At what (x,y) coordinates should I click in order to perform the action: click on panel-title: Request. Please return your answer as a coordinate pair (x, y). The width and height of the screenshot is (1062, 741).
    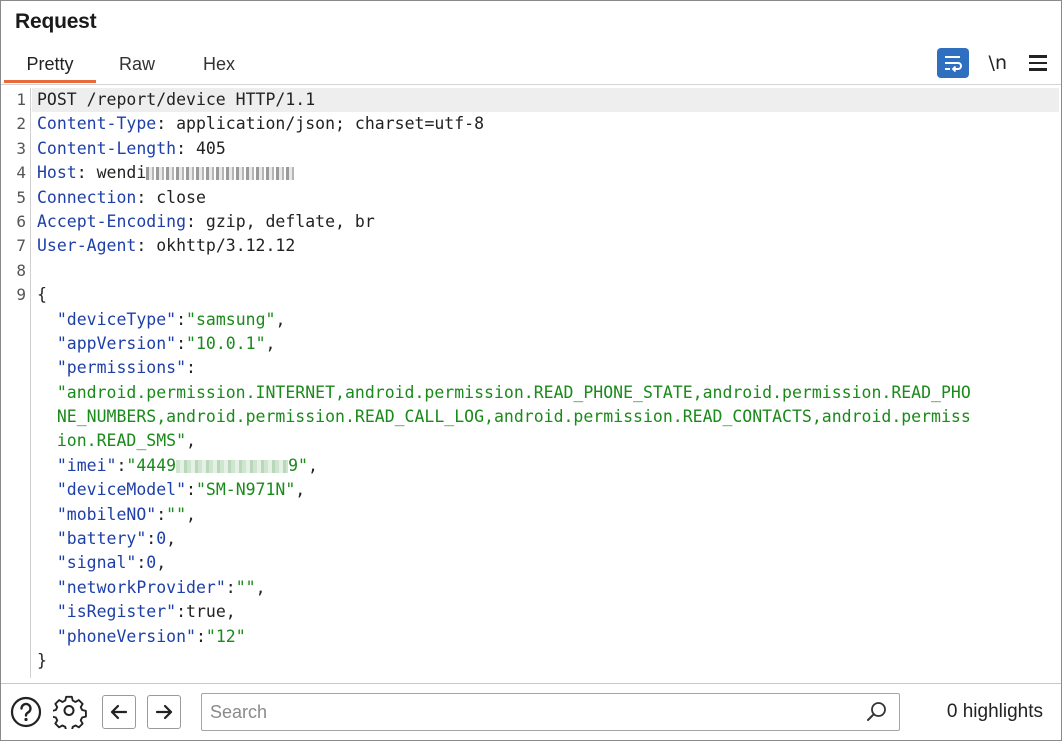
    Looking at the image, I should click on (56, 21).